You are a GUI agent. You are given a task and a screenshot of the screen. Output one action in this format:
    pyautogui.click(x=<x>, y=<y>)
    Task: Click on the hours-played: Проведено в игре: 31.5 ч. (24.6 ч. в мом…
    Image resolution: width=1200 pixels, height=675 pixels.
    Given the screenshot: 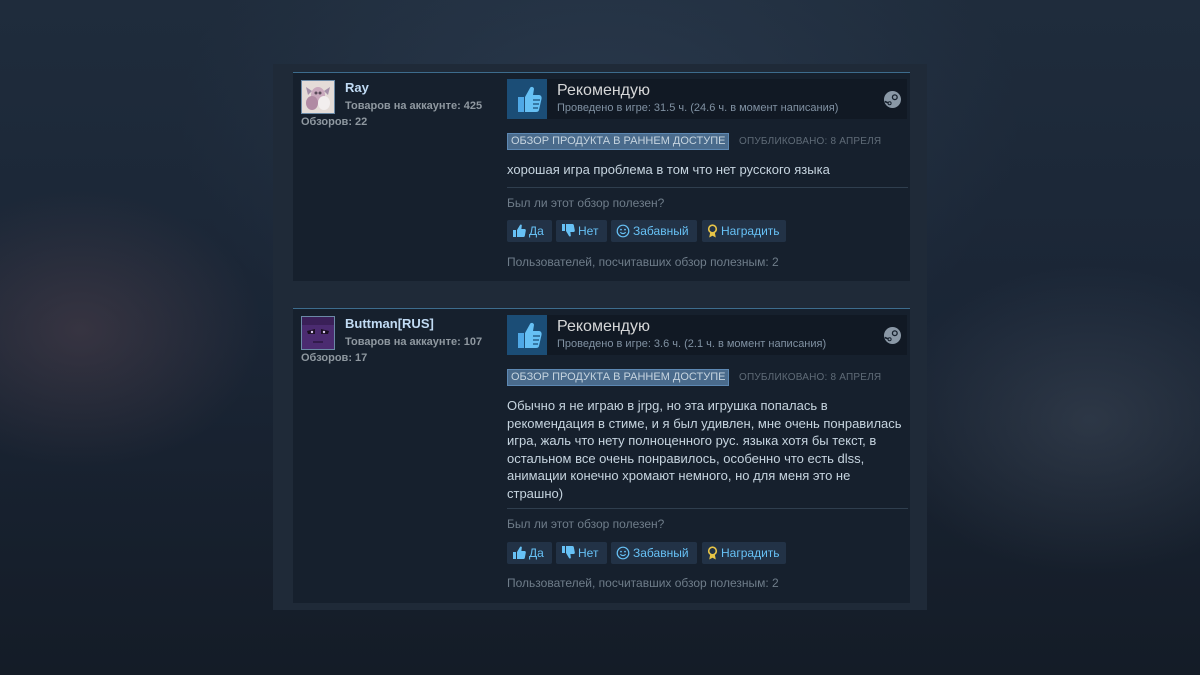 What is the action you would take?
    pyautogui.click(x=698, y=108)
    